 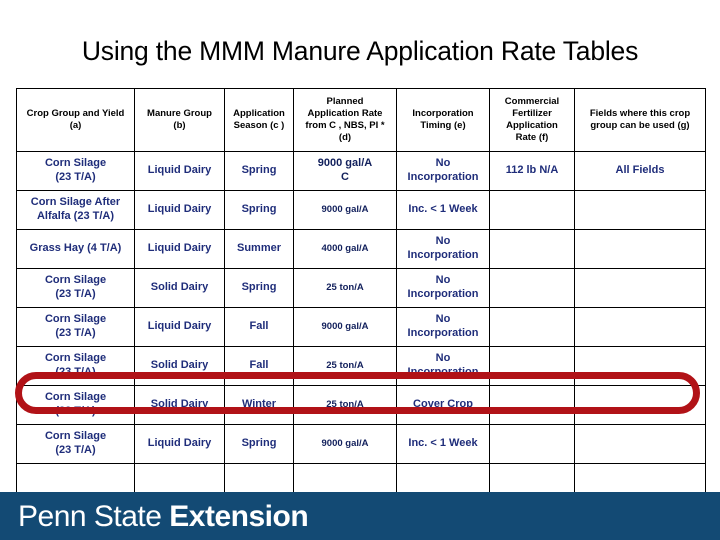 I want to click on header-text-line: Planned, so click(x=345, y=101).